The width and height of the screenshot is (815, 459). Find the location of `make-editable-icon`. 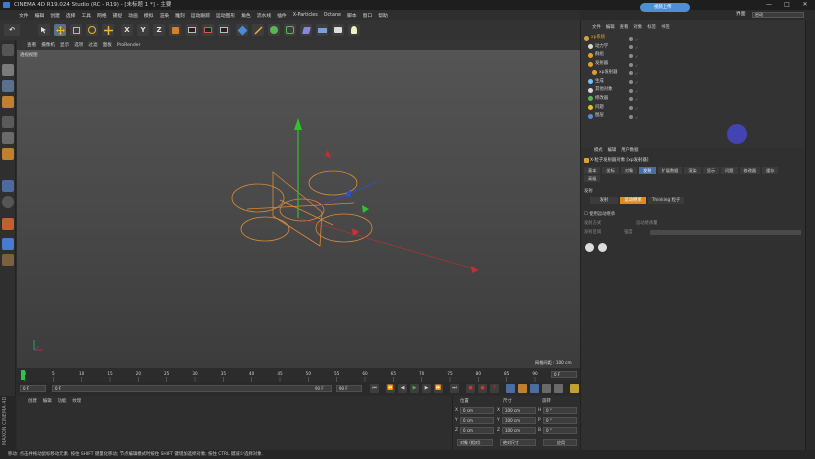

make-editable-icon is located at coordinates (8, 50).